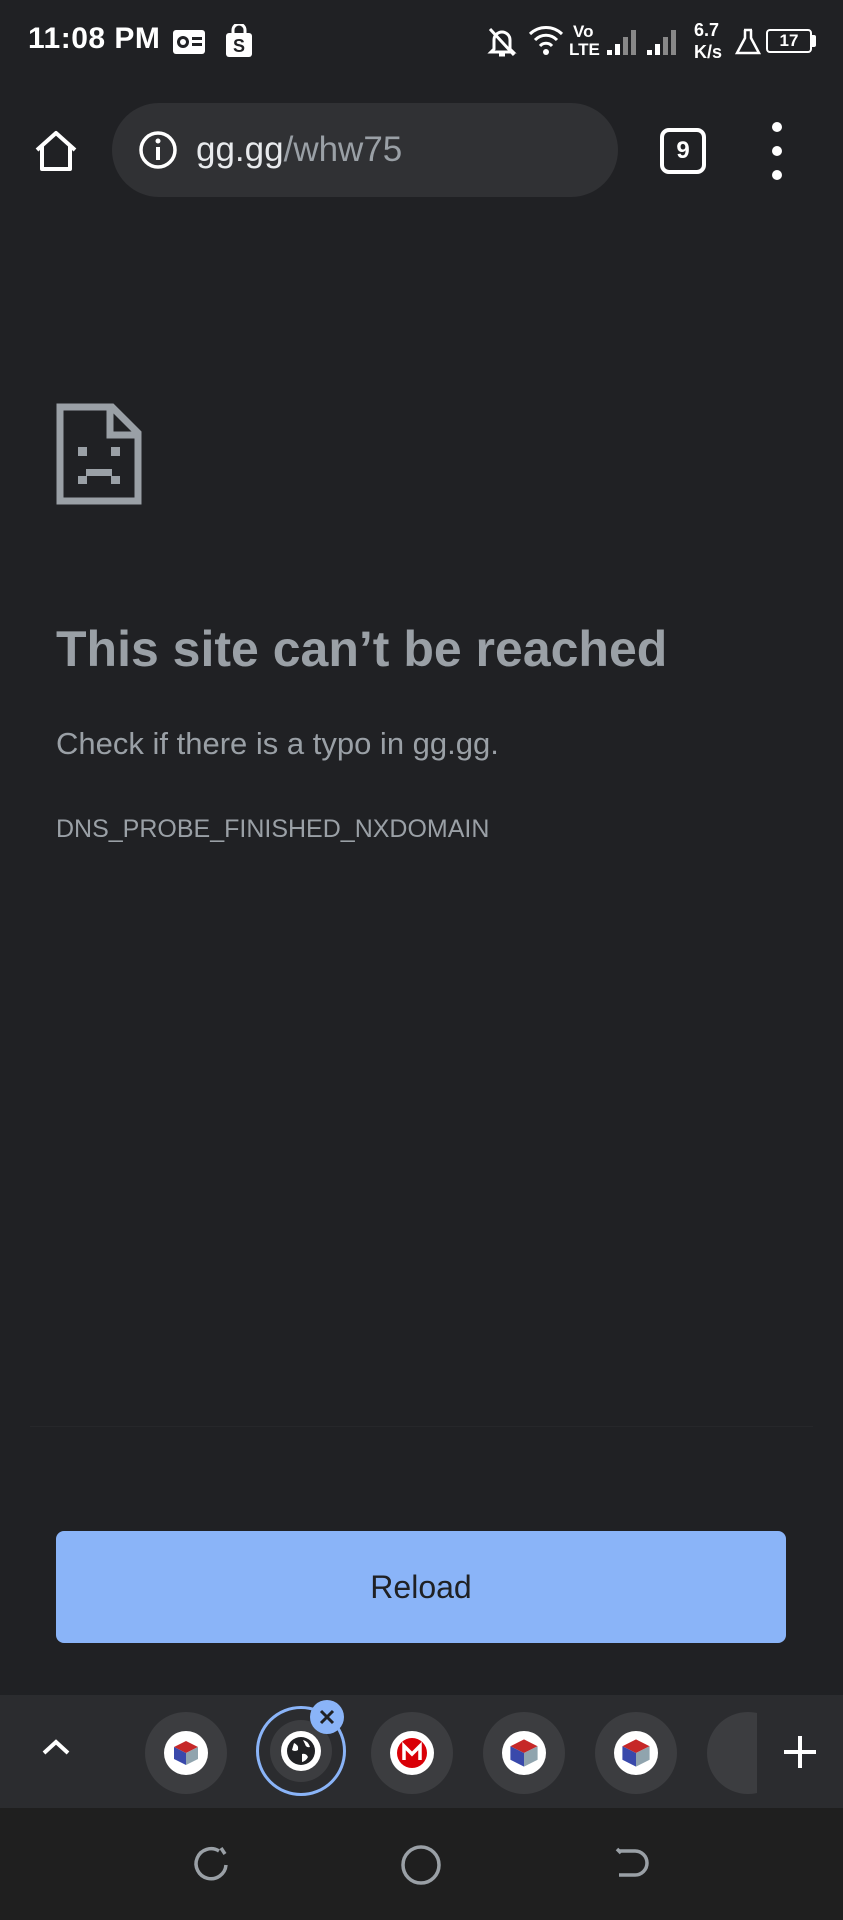 The width and height of the screenshot is (843, 1920). I want to click on error-code: DNS_PROBE_FINISHED_NXDOMAIN, so click(273, 829).